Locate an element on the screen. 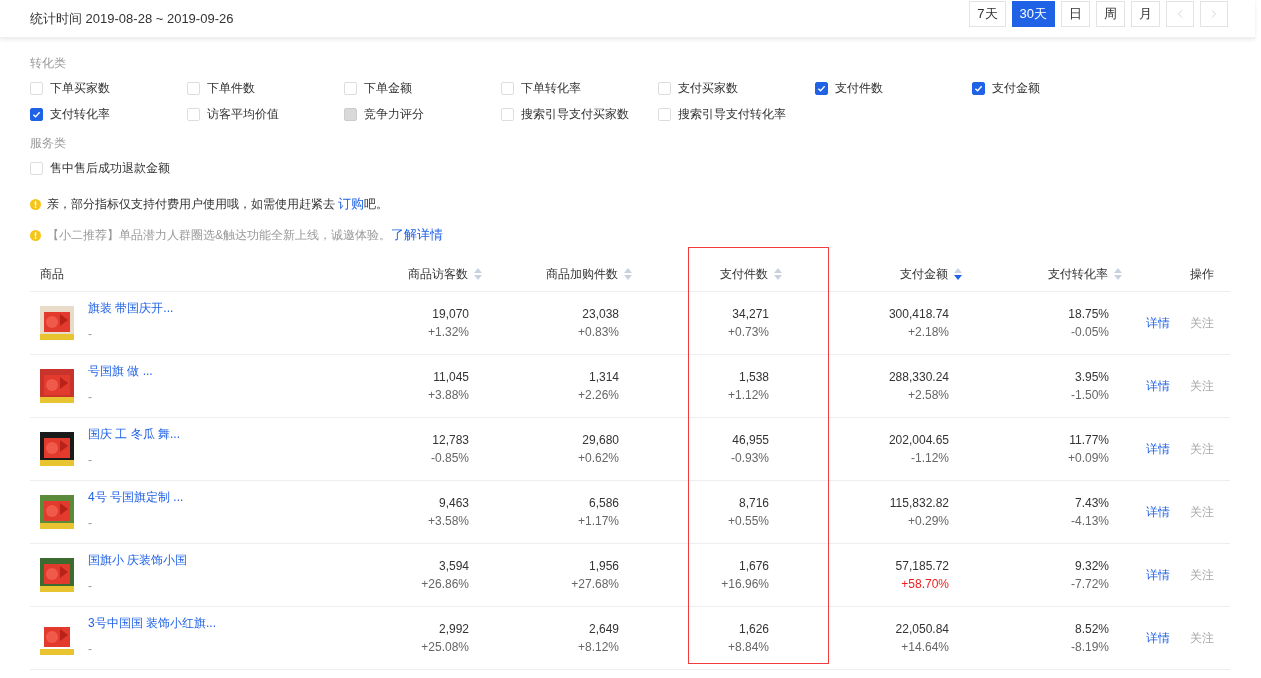  column-header: 商品访客数 is located at coordinates (438, 274).